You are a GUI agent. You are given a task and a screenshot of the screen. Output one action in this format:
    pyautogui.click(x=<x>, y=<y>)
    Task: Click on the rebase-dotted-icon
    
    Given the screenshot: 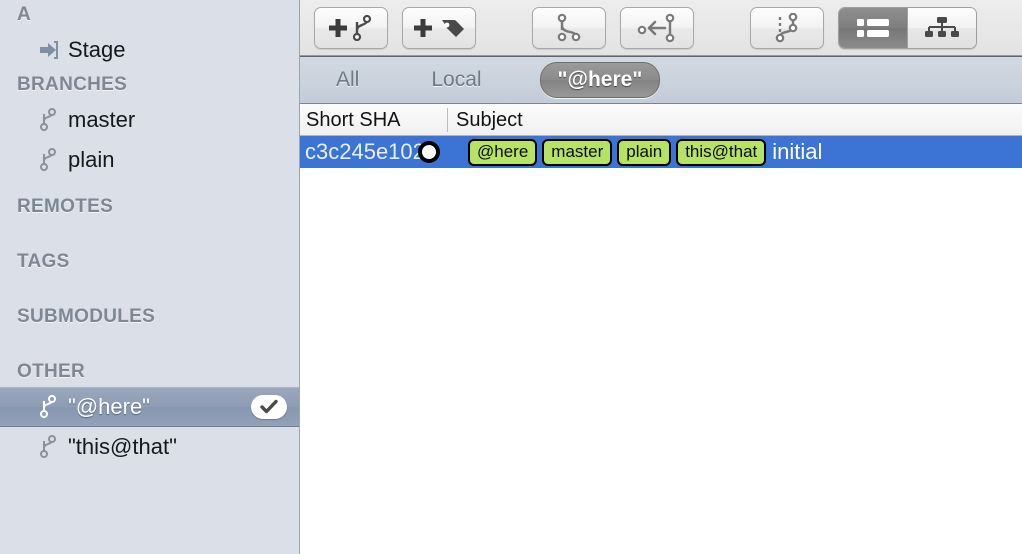 What is the action you would take?
    pyautogui.click(x=786, y=27)
    